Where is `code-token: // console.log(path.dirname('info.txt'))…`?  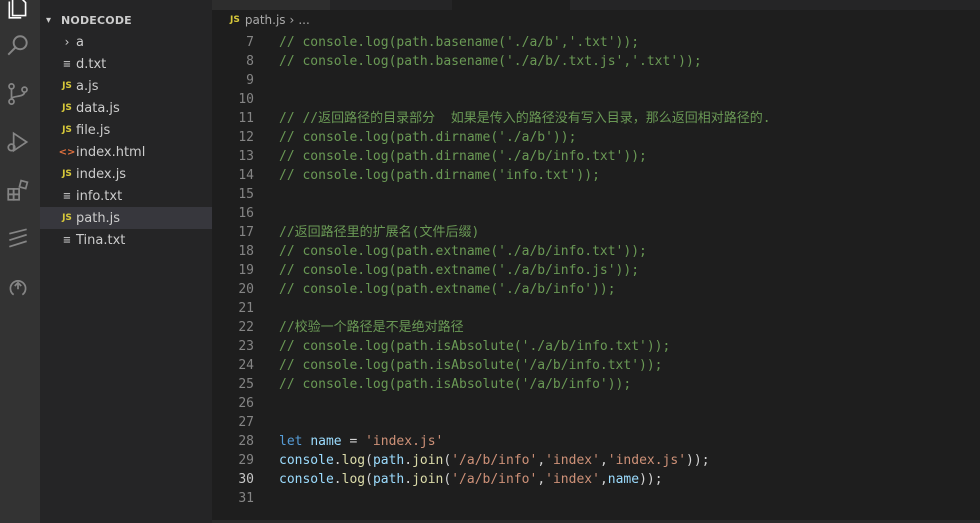
code-token: // console.log(path.dirname('info.txt'))… is located at coordinates (439, 175).